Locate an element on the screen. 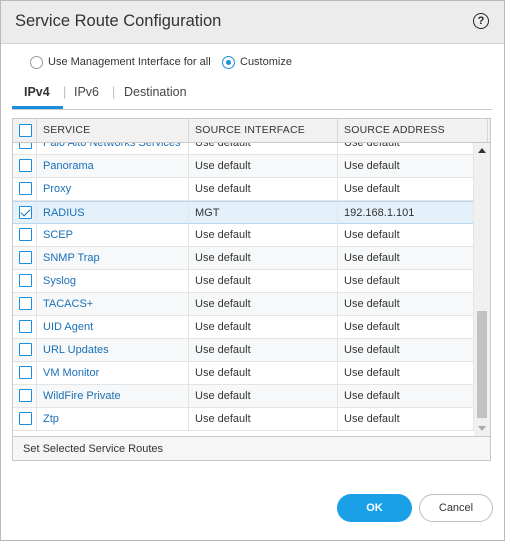 This screenshot has width=505, height=541. title-bar: Service Route Configuration ? is located at coordinates (252, 22).